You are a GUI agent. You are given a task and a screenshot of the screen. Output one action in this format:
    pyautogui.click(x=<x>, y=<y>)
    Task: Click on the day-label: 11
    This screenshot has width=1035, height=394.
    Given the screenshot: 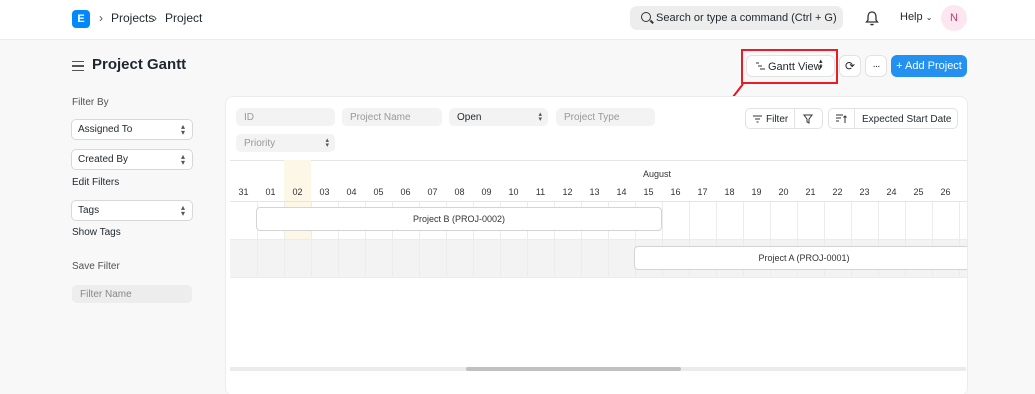 What is the action you would take?
    pyautogui.click(x=540, y=192)
    